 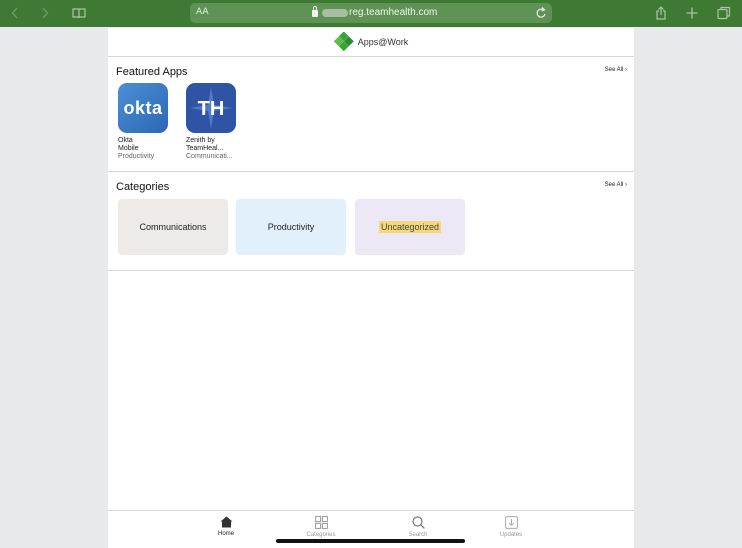 I want to click on category-label: Communications, so click(x=173, y=227).